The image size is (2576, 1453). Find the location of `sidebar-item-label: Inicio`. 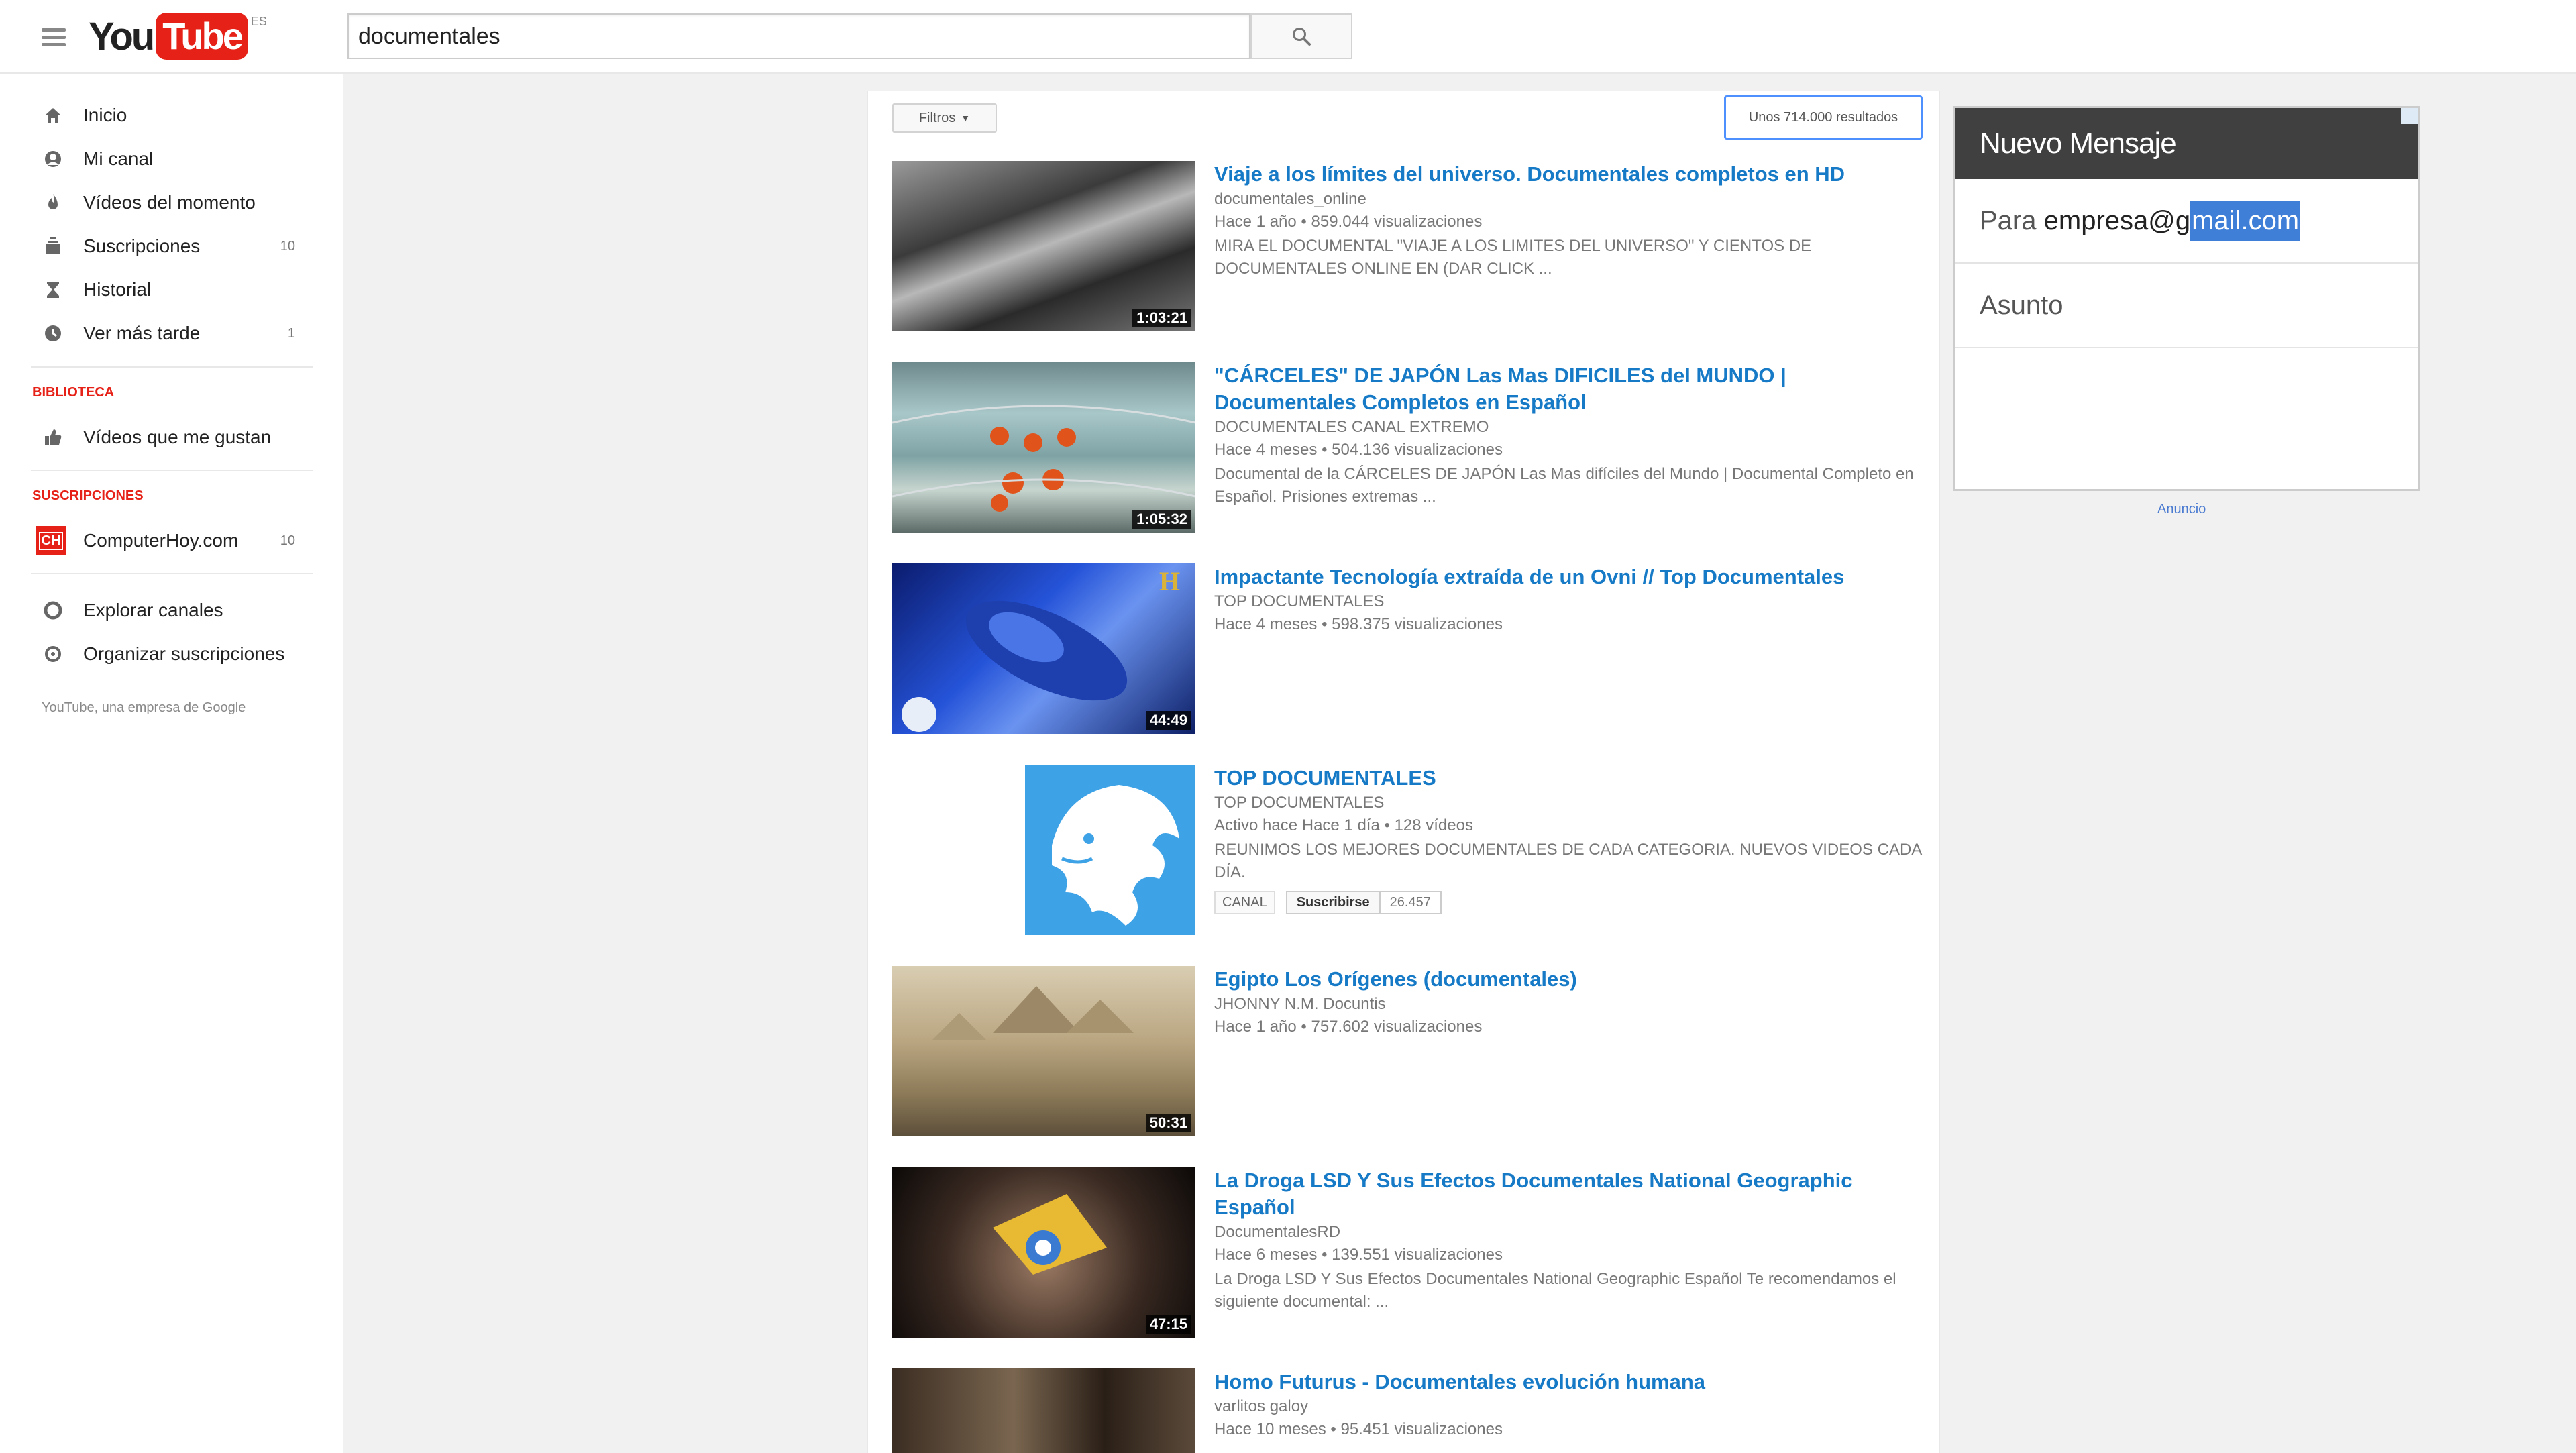

sidebar-item-label: Inicio is located at coordinates (105, 115).